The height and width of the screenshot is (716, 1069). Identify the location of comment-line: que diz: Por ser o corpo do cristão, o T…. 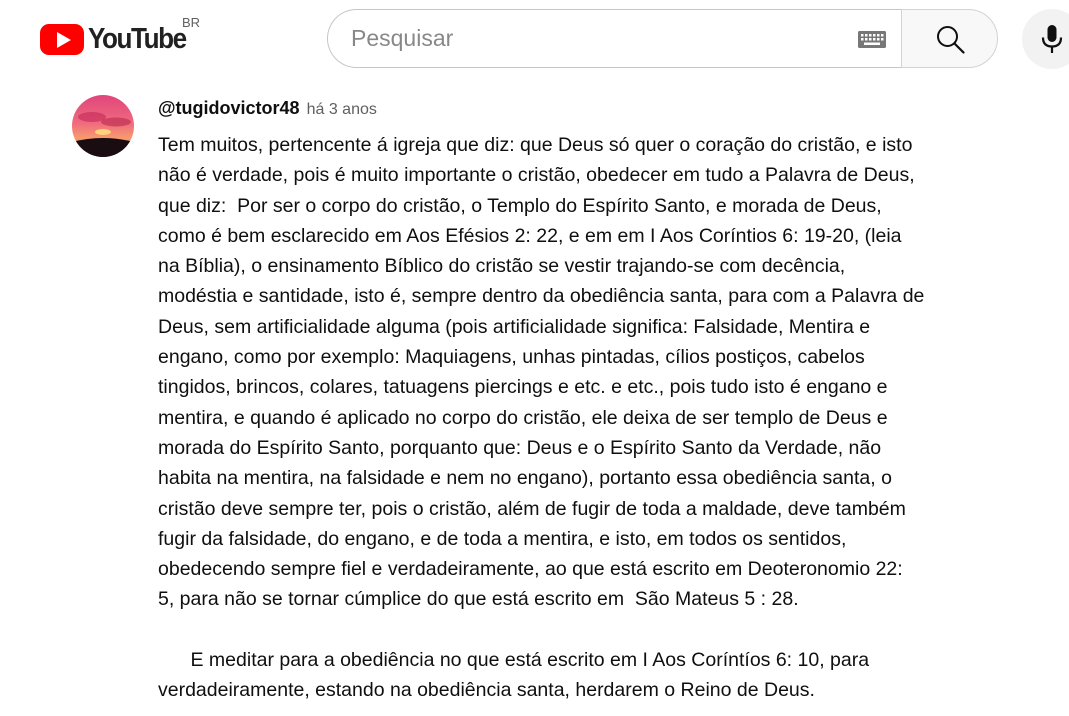
(520, 205).